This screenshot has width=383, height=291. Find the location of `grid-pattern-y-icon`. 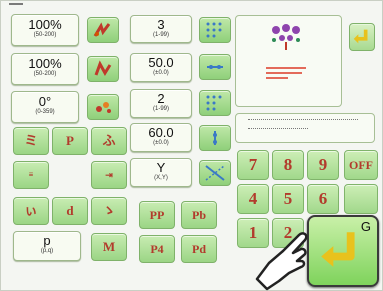

grid-pattern-y-icon is located at coordinates (214, 103).